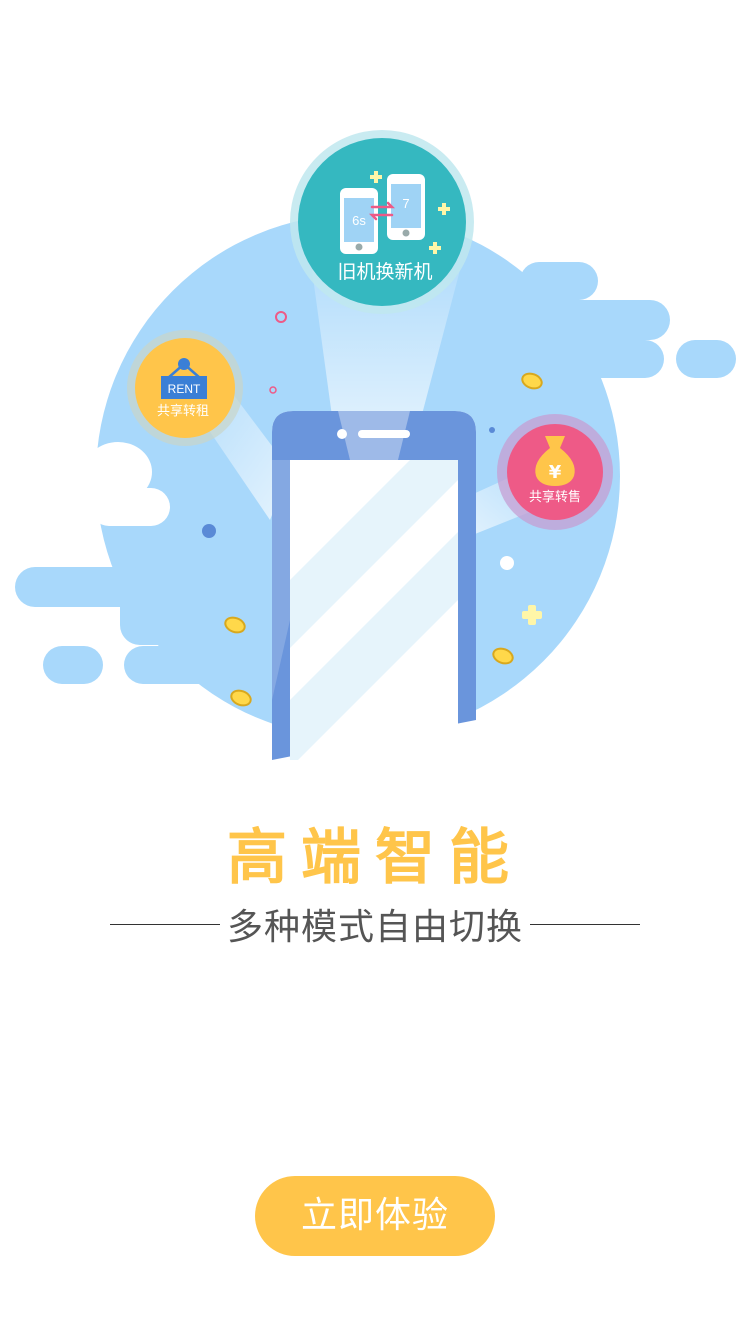 The image size is (750, 1334). I want to click on page-title: 高端智能, so click(375, 858).